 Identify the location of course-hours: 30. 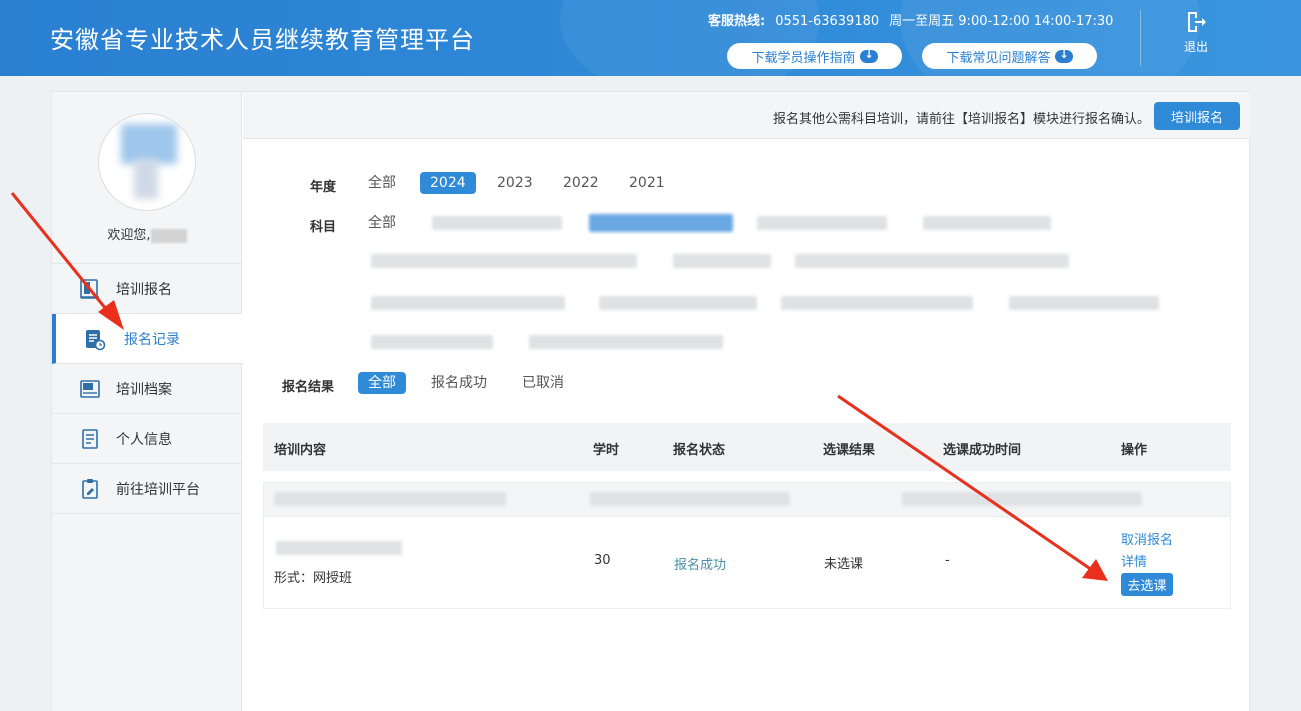
(602, 560).